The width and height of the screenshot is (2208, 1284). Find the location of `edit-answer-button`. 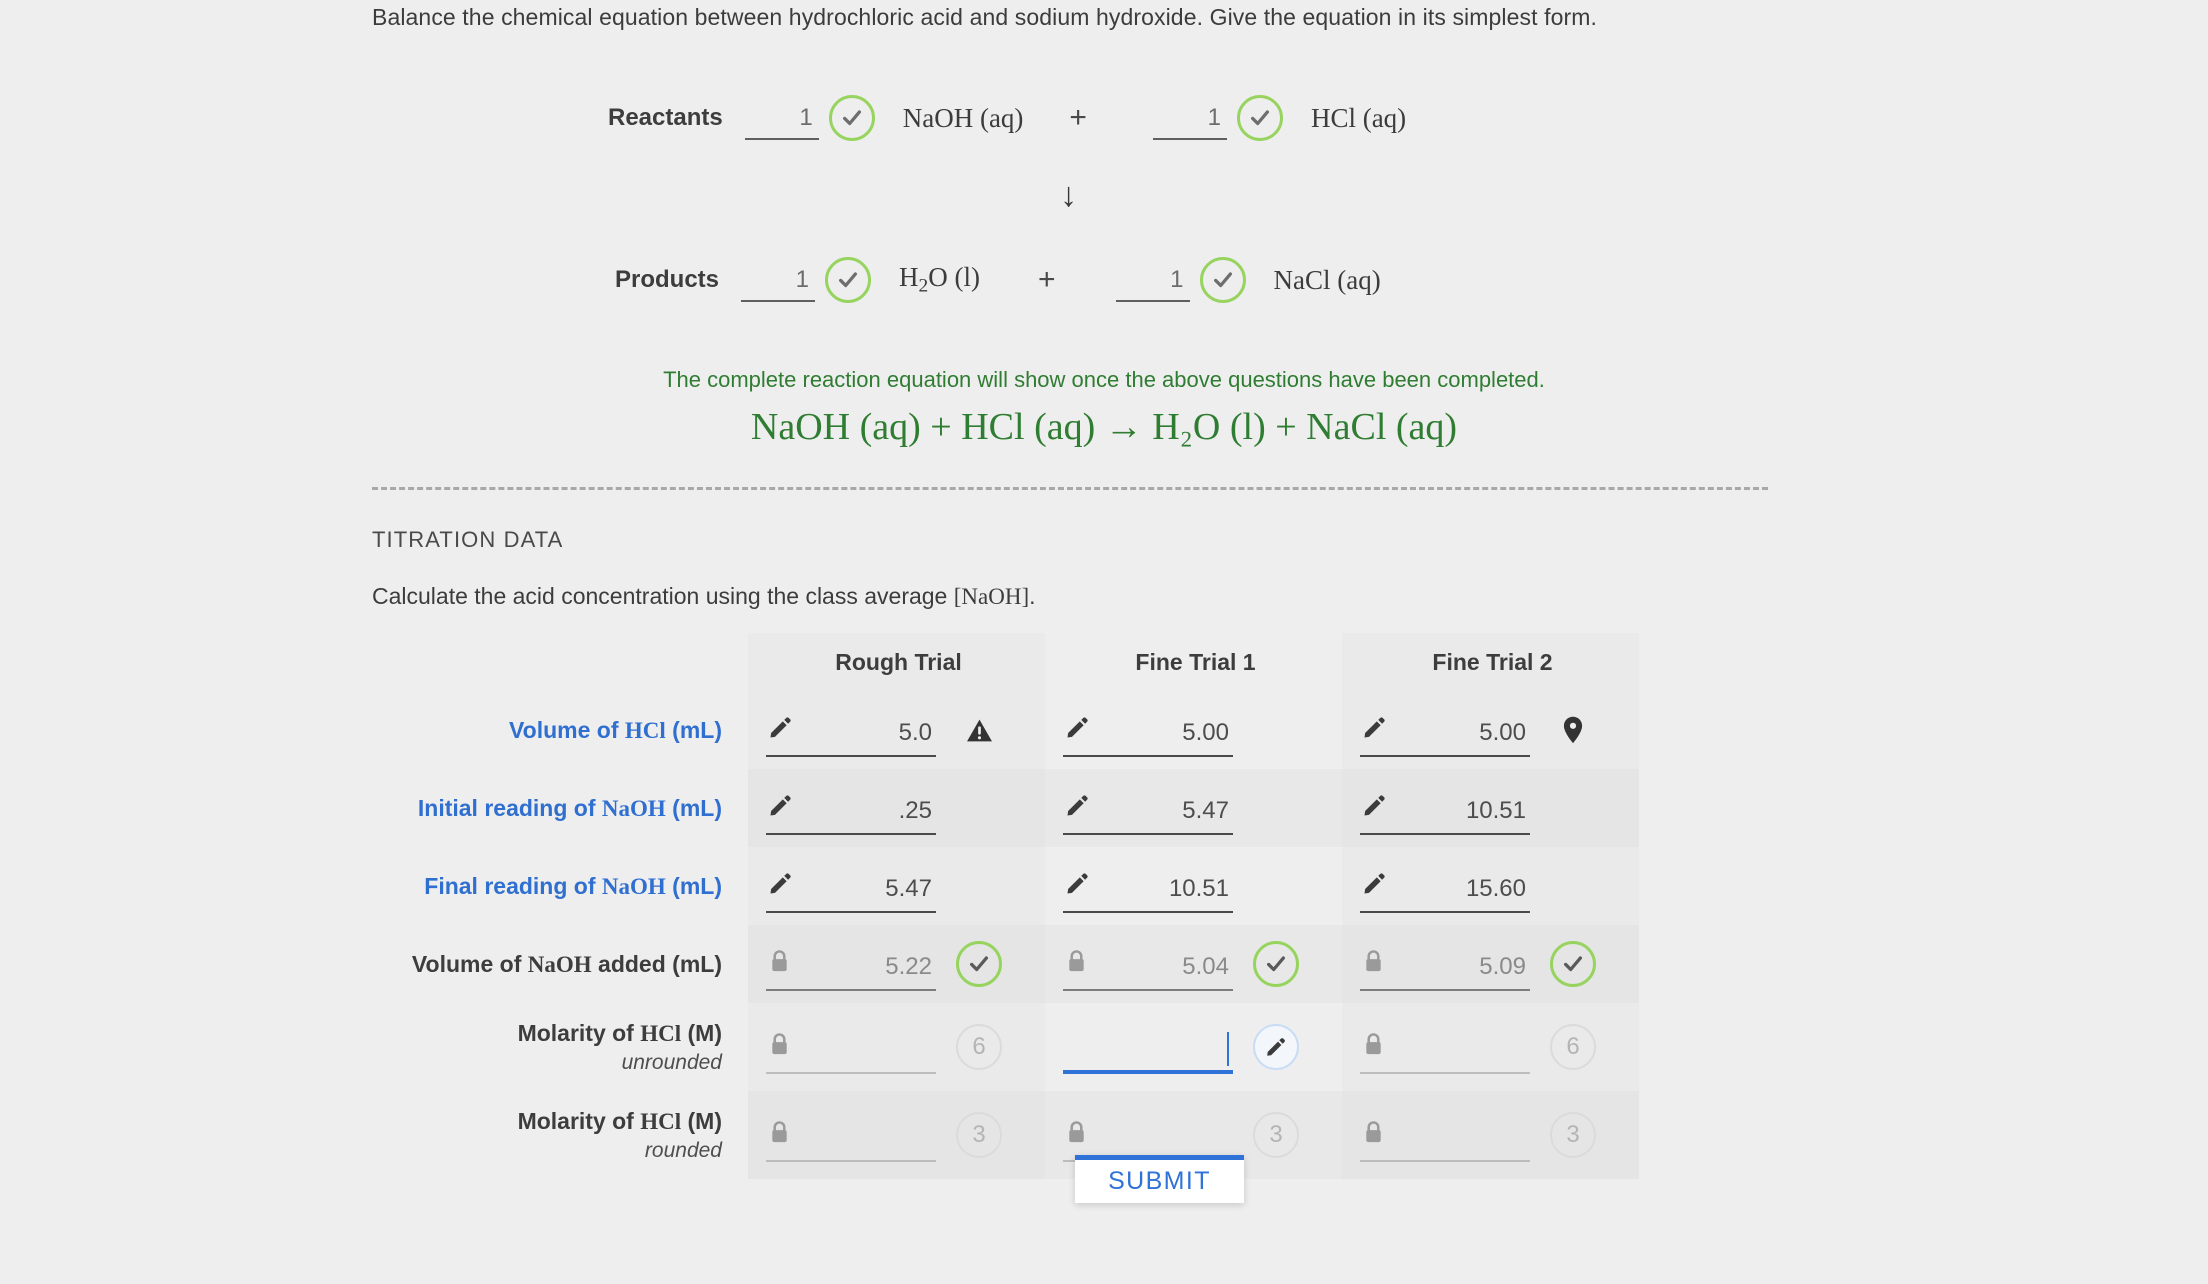

edit-answer-button is located at coordinates (1276, 1047).